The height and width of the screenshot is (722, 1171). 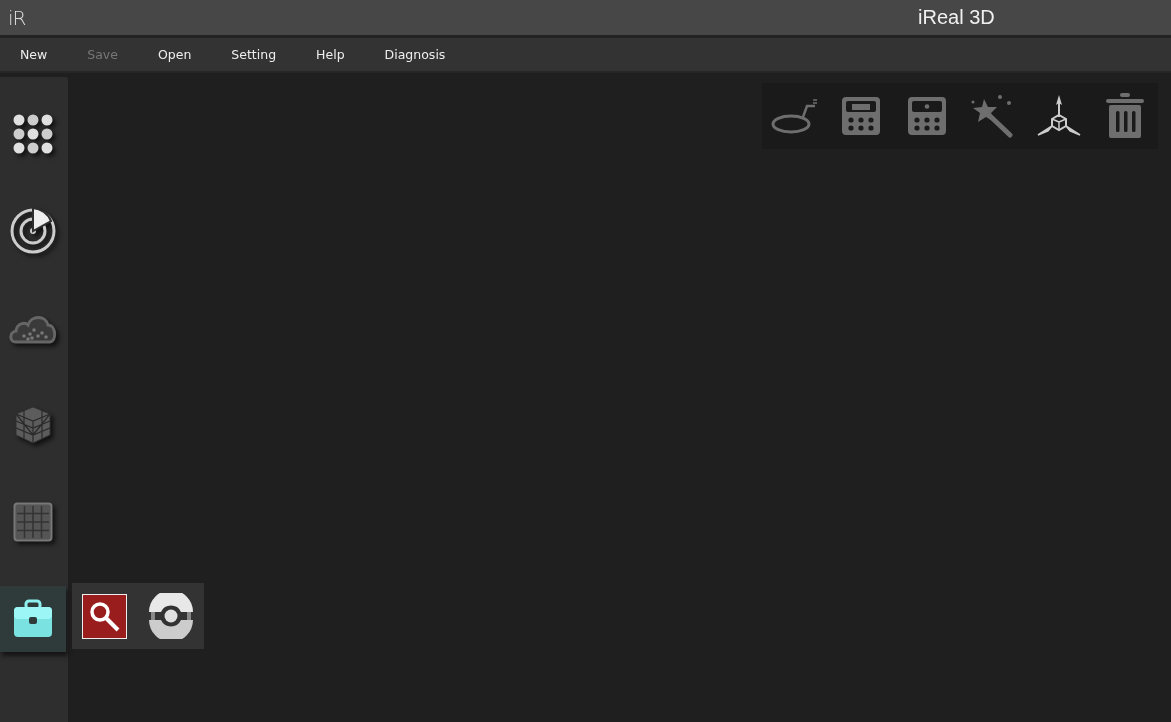 What do you see at coordinates (795, 116) in the screenshot?
I see `lasso-icon` at bounding box center [795, 116].